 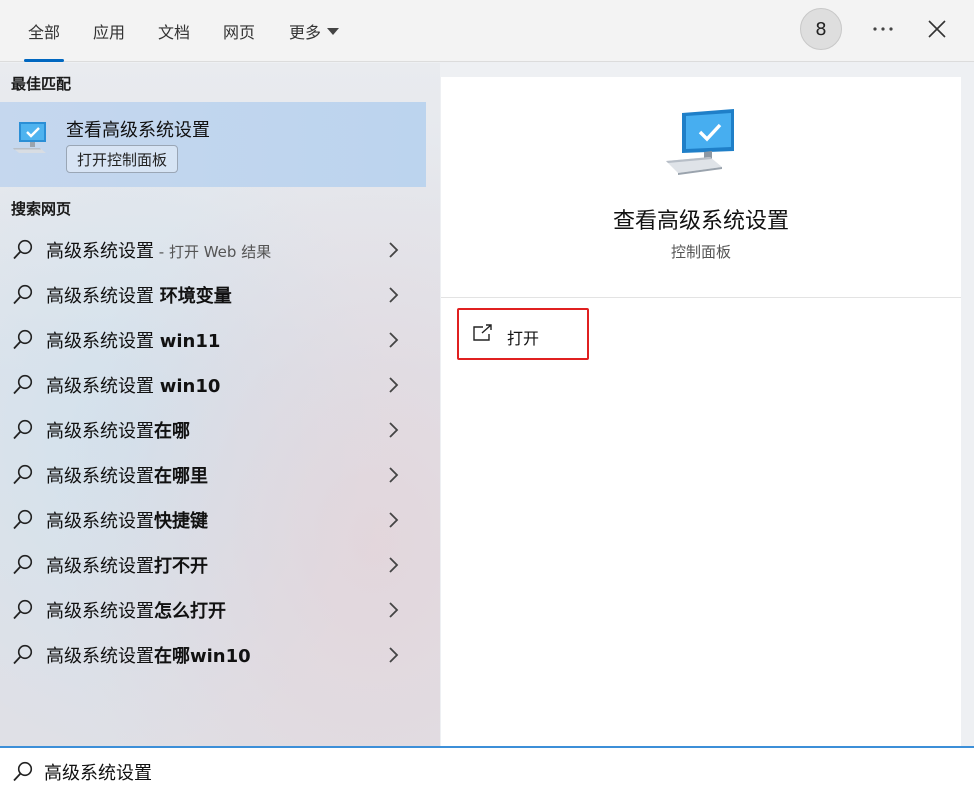 What do you see at coordinates (213, 474) in the screenshot?
I see `web-result-row: 高级系统设置在哪里` at bounding box center [213, 474].